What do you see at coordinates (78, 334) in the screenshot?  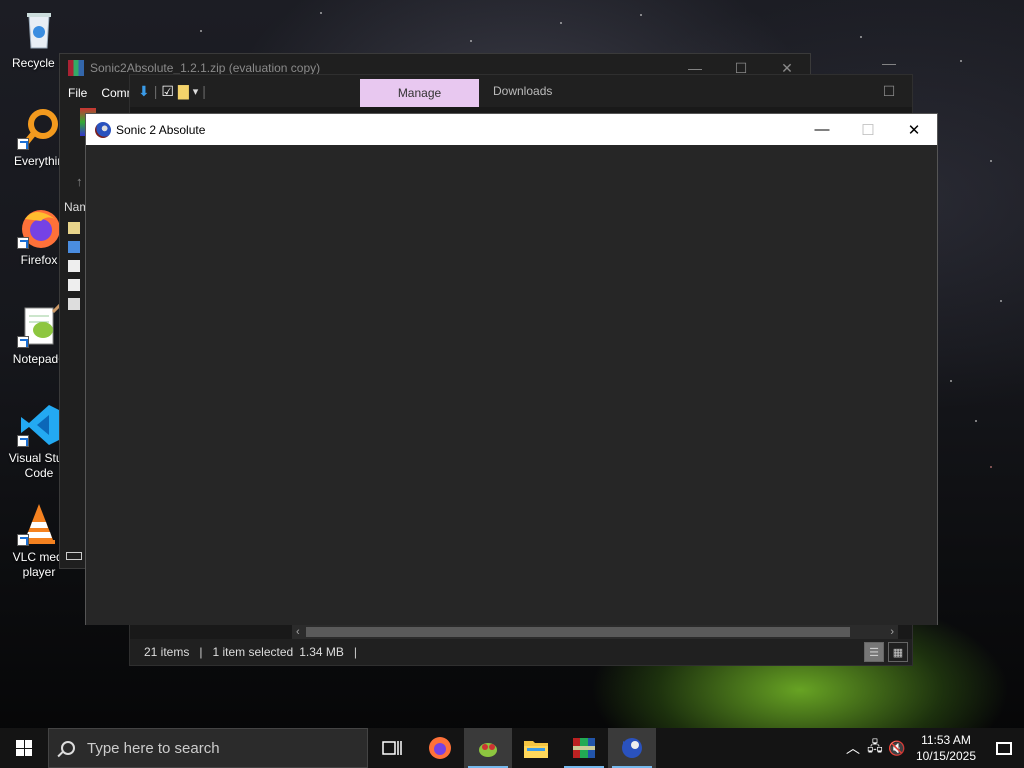 I see `winrar-left-strip: ↑ Nam` at bounding box center [78, 334].